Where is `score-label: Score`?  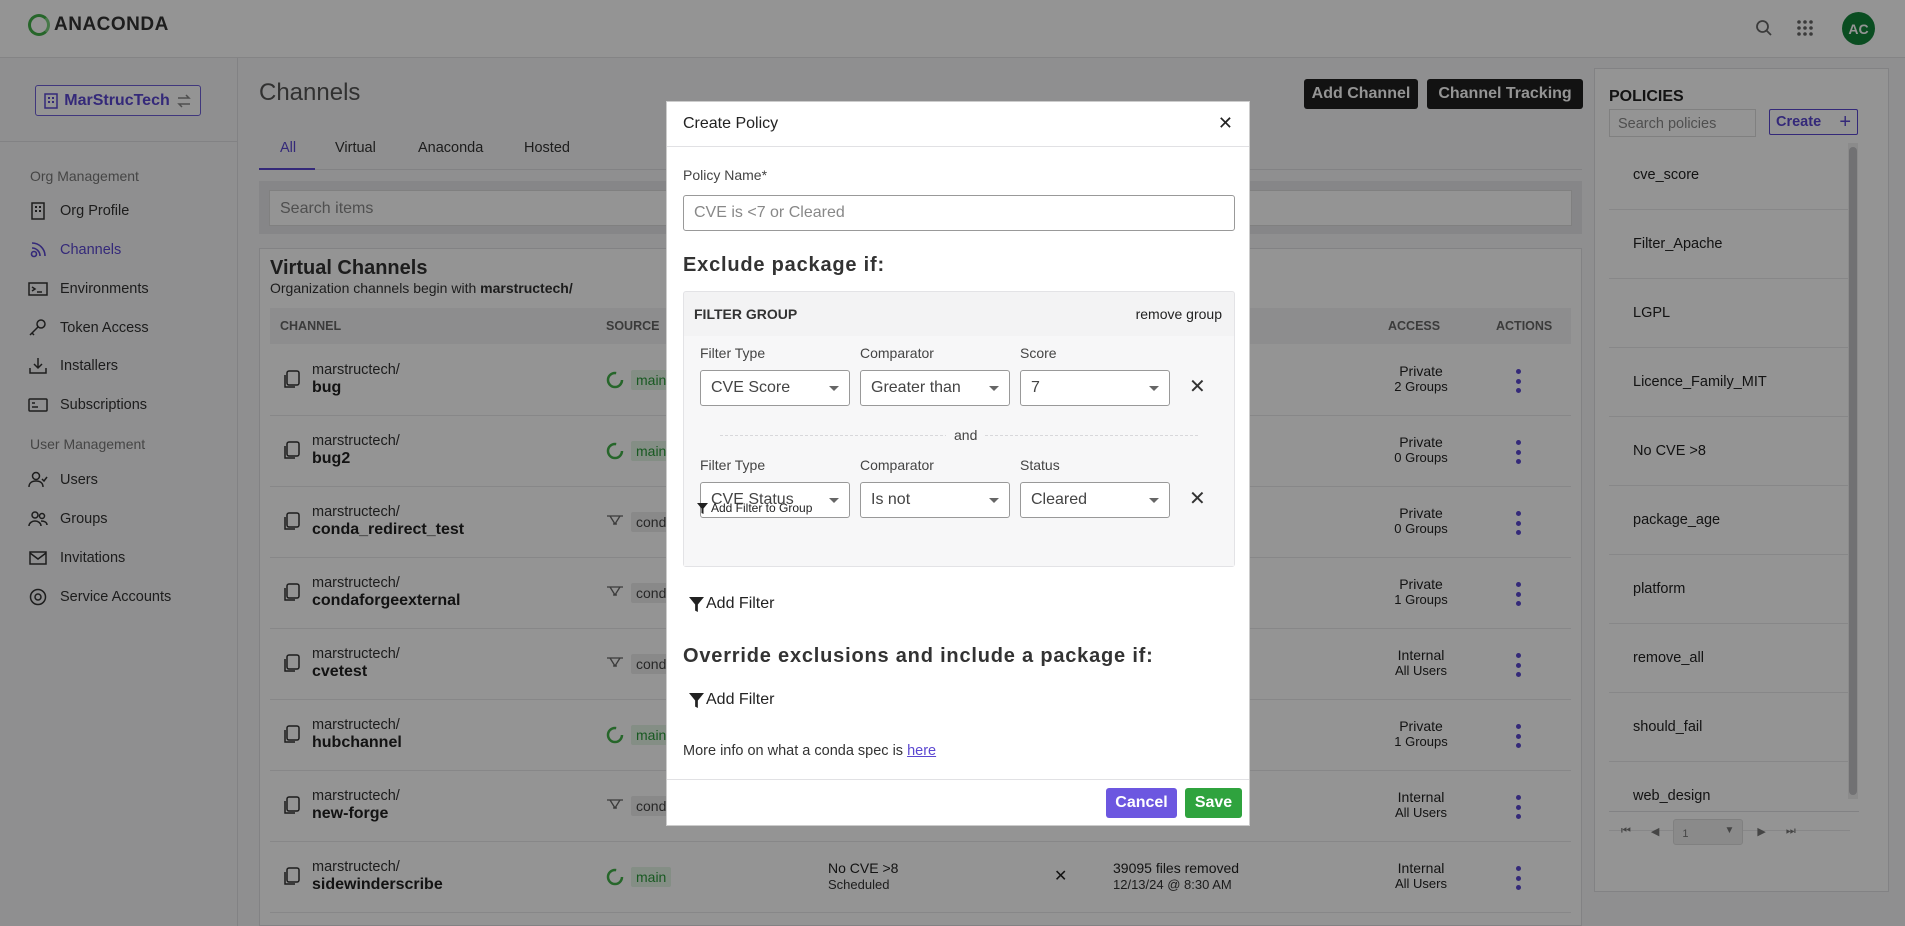 score-label: Score is located at coordinates (1038, 353).